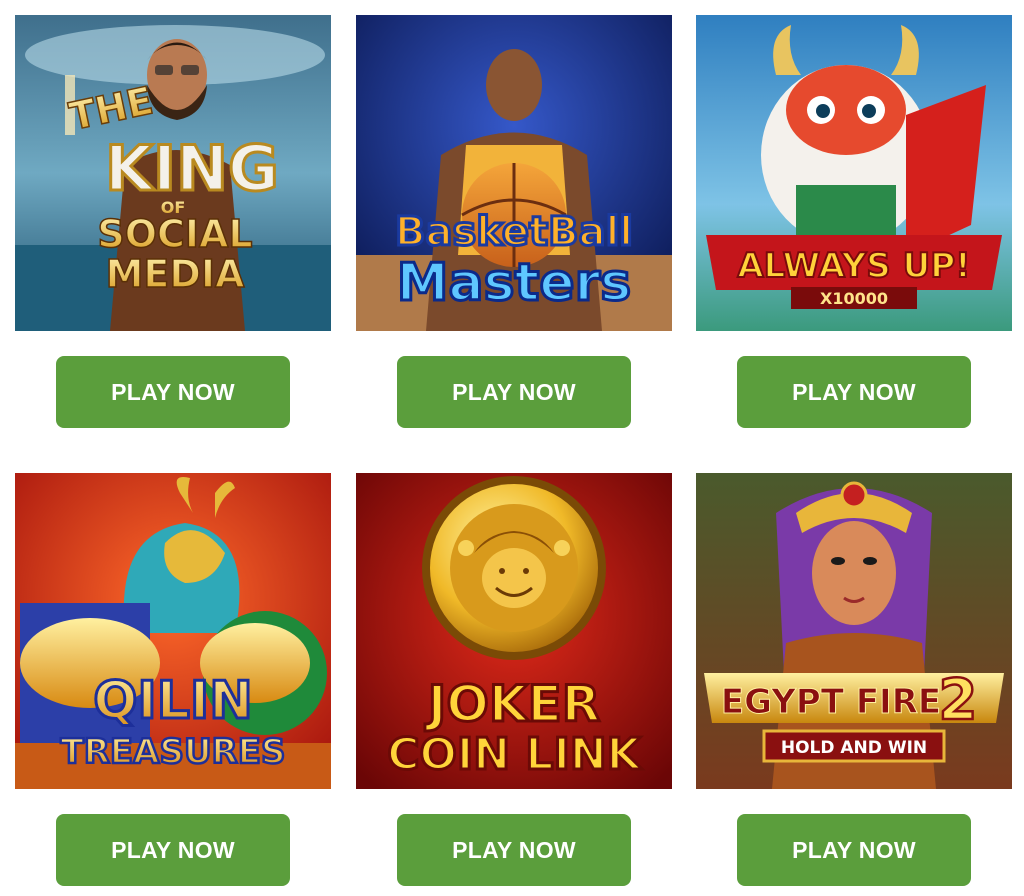  I want to click on game-thumbnail: THE KING OF SOCIAL MEDIA, so click(173, 173).